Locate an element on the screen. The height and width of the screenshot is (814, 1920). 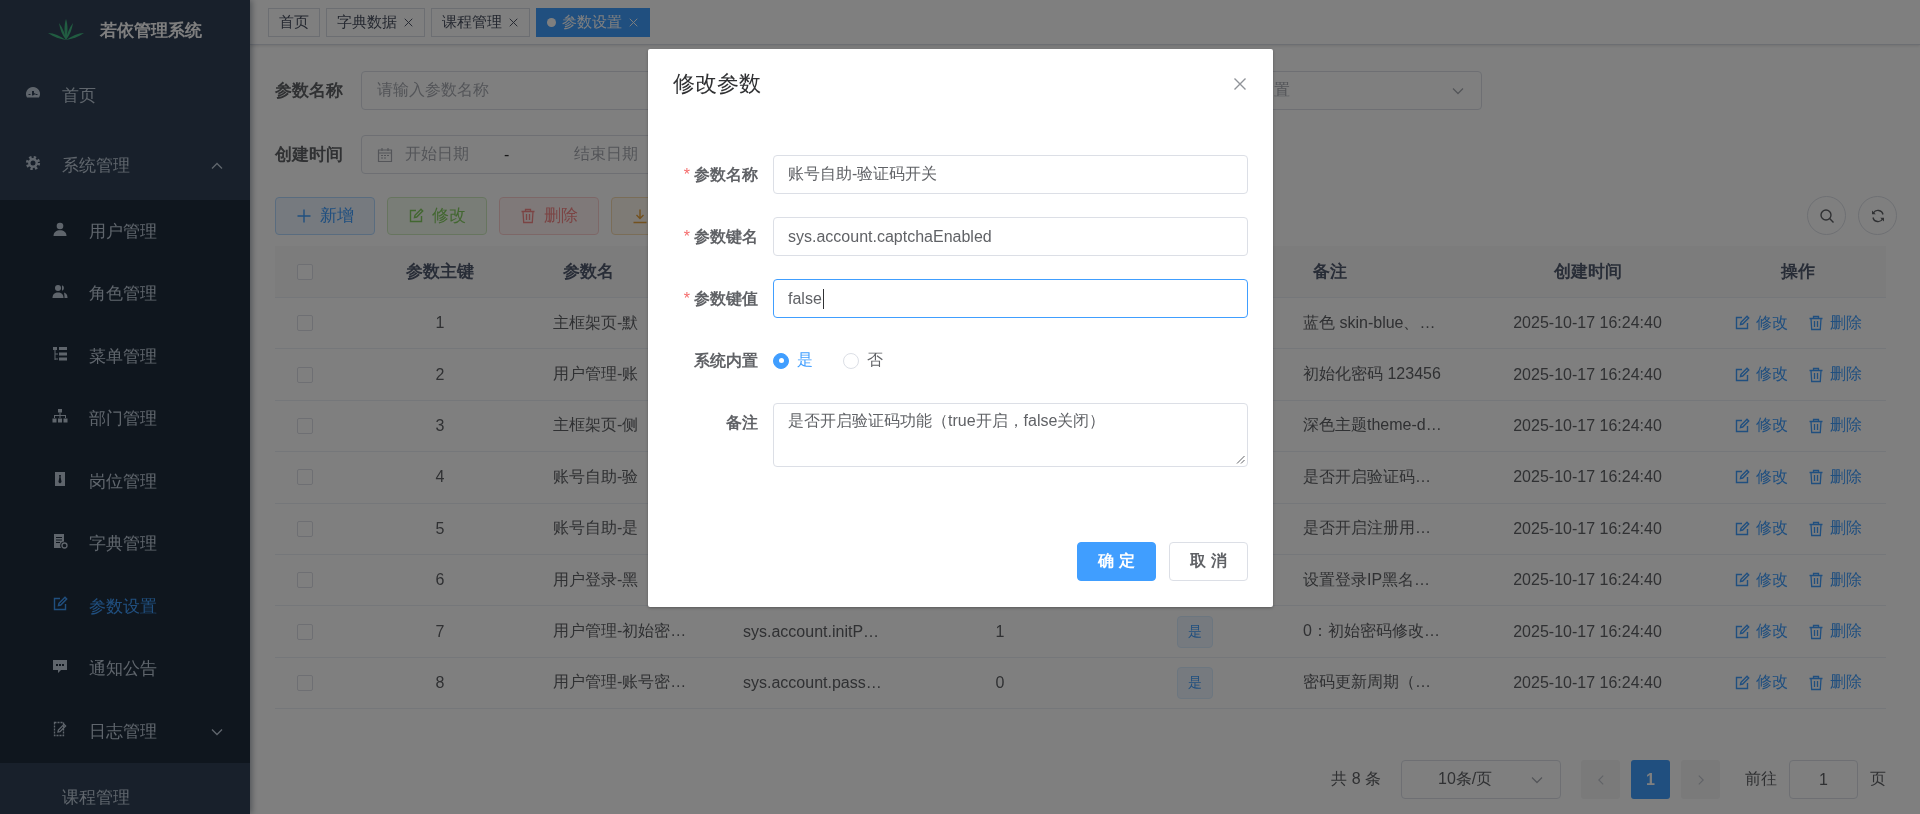
calendar-icon is located at coordinates (385, 154).